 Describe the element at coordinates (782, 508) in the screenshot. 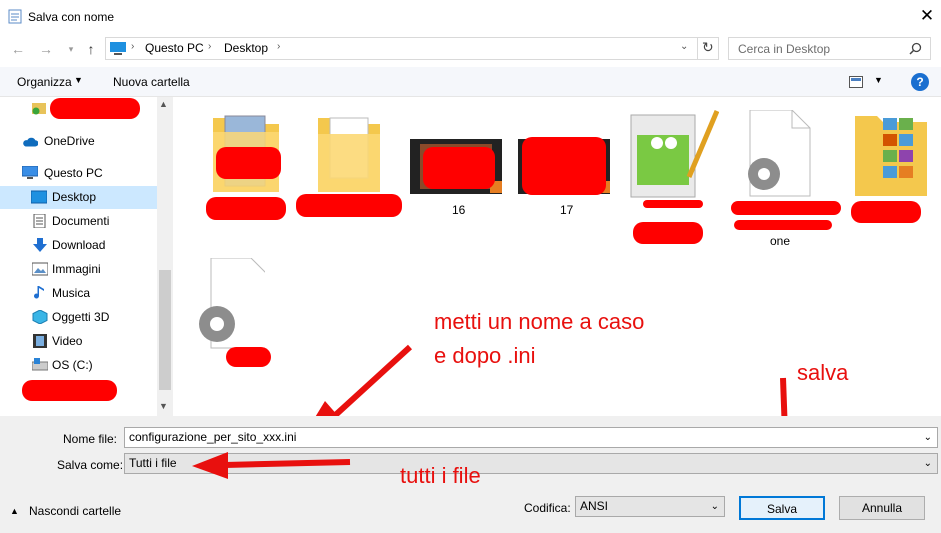

I see `save-button: Salva` at that location.